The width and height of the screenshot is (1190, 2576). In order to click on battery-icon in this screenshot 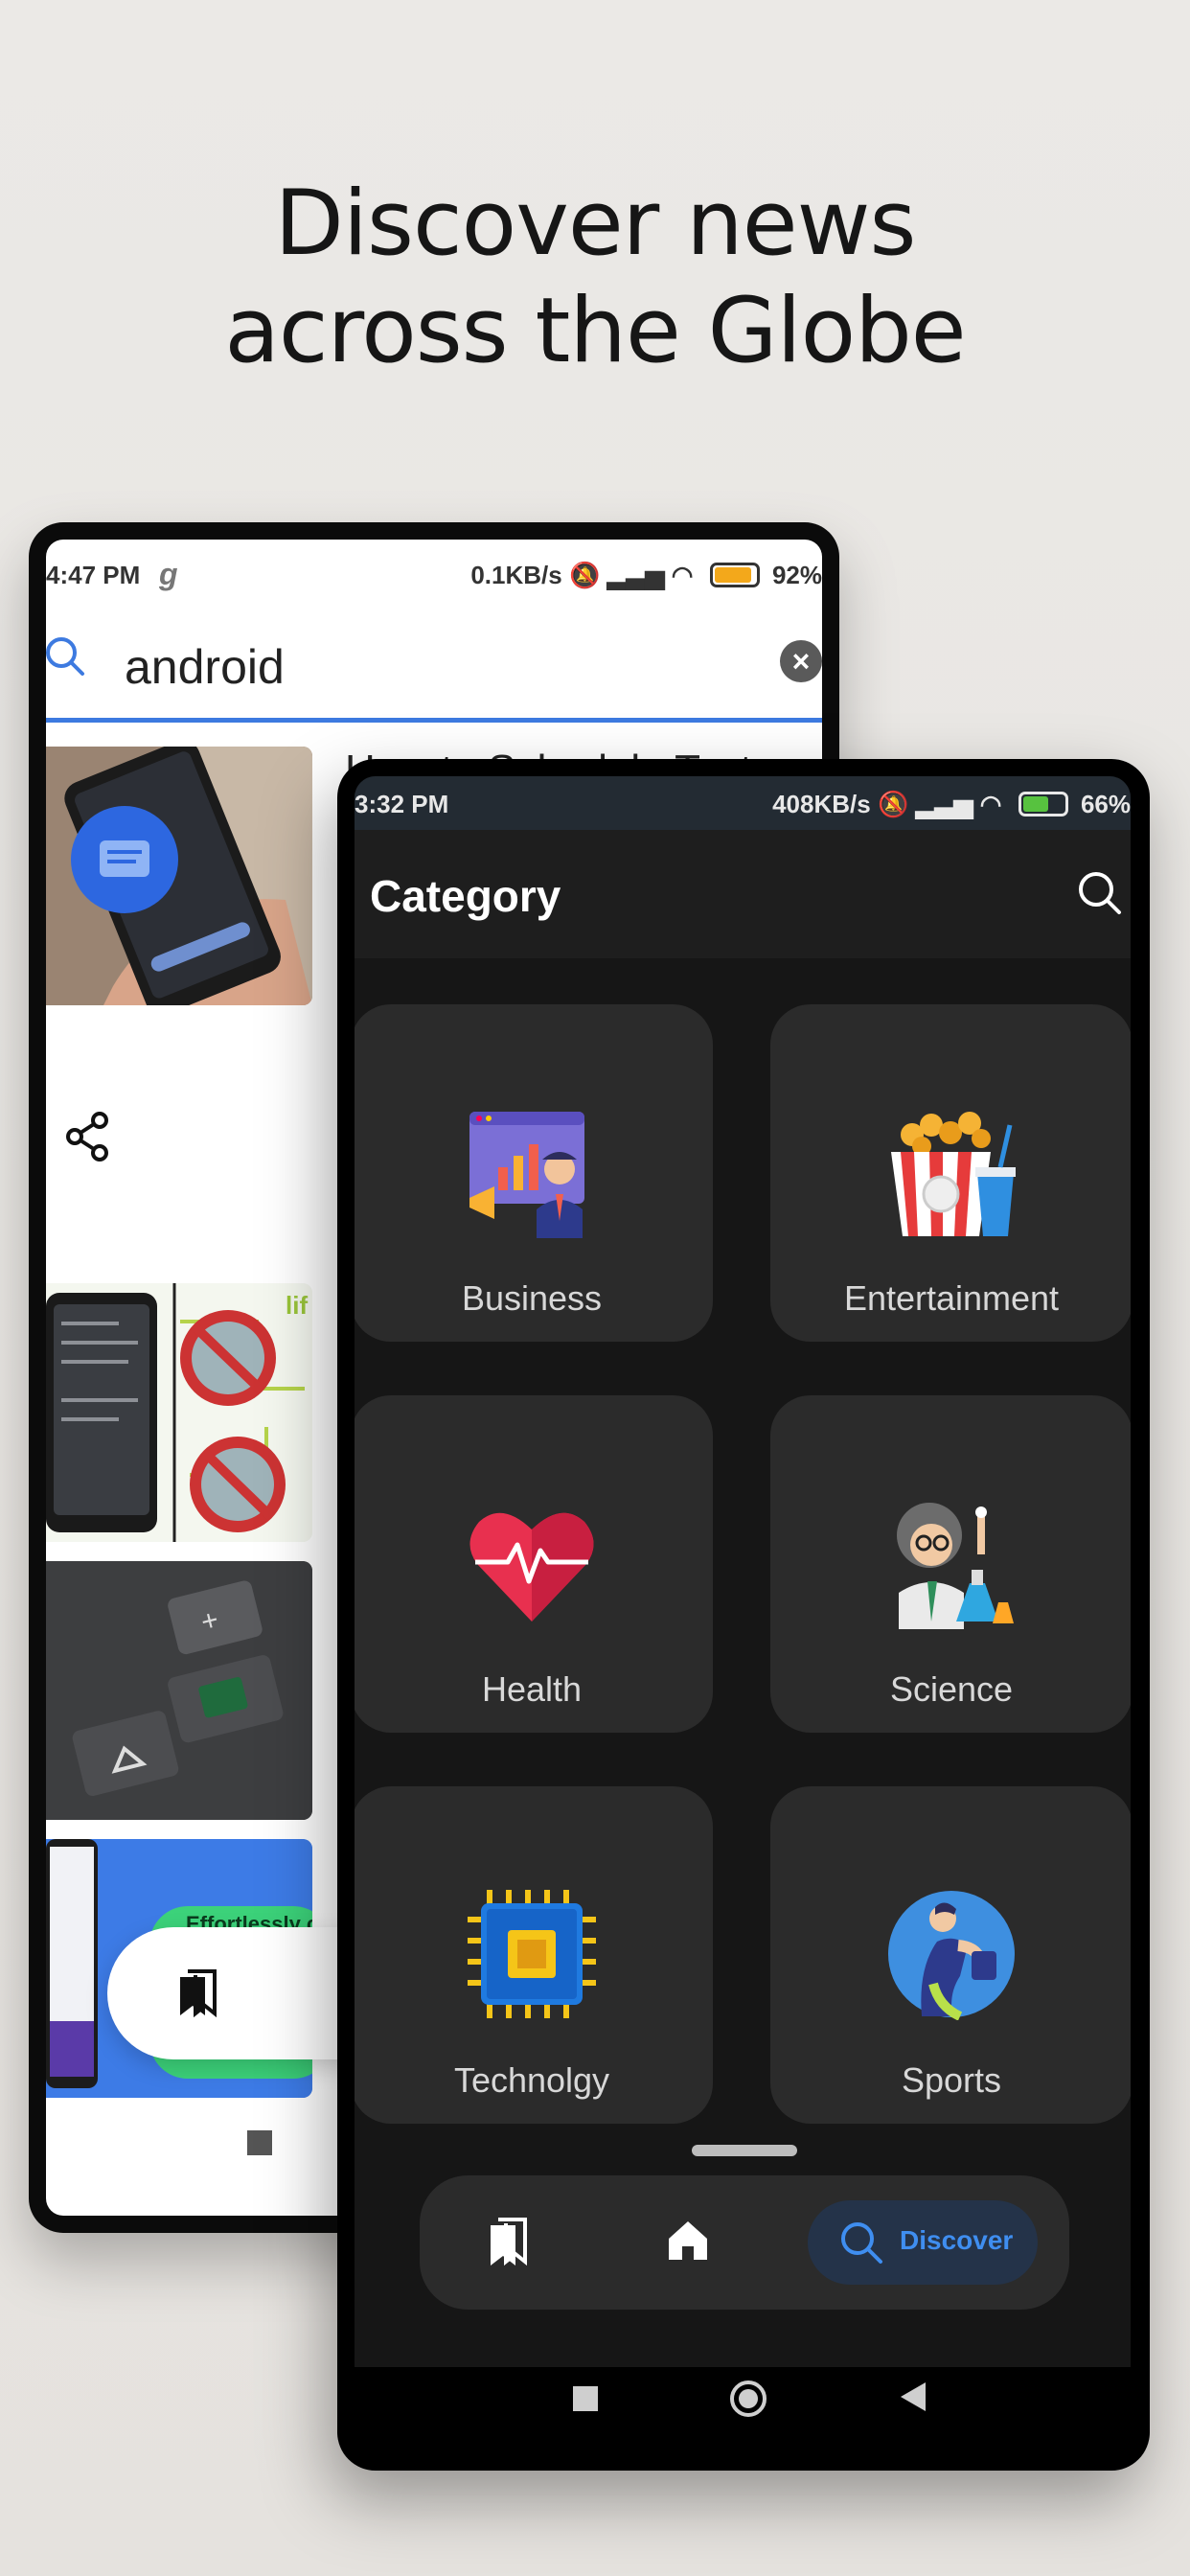, I will do `click(734, 575)`.